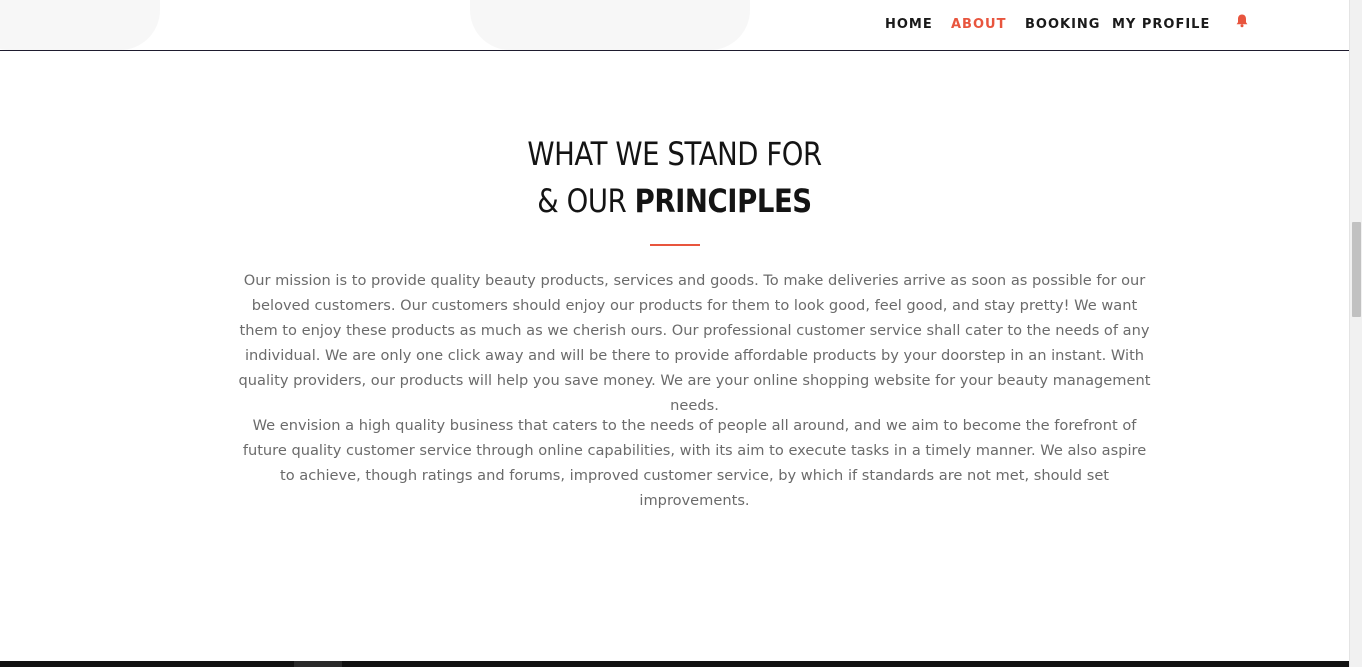 This screenshot has height=667, width=1362. Describe the element at coordinates (1161, 24) in the screenshot. I see `nav-my-profile: MY PROFILE` at that location.